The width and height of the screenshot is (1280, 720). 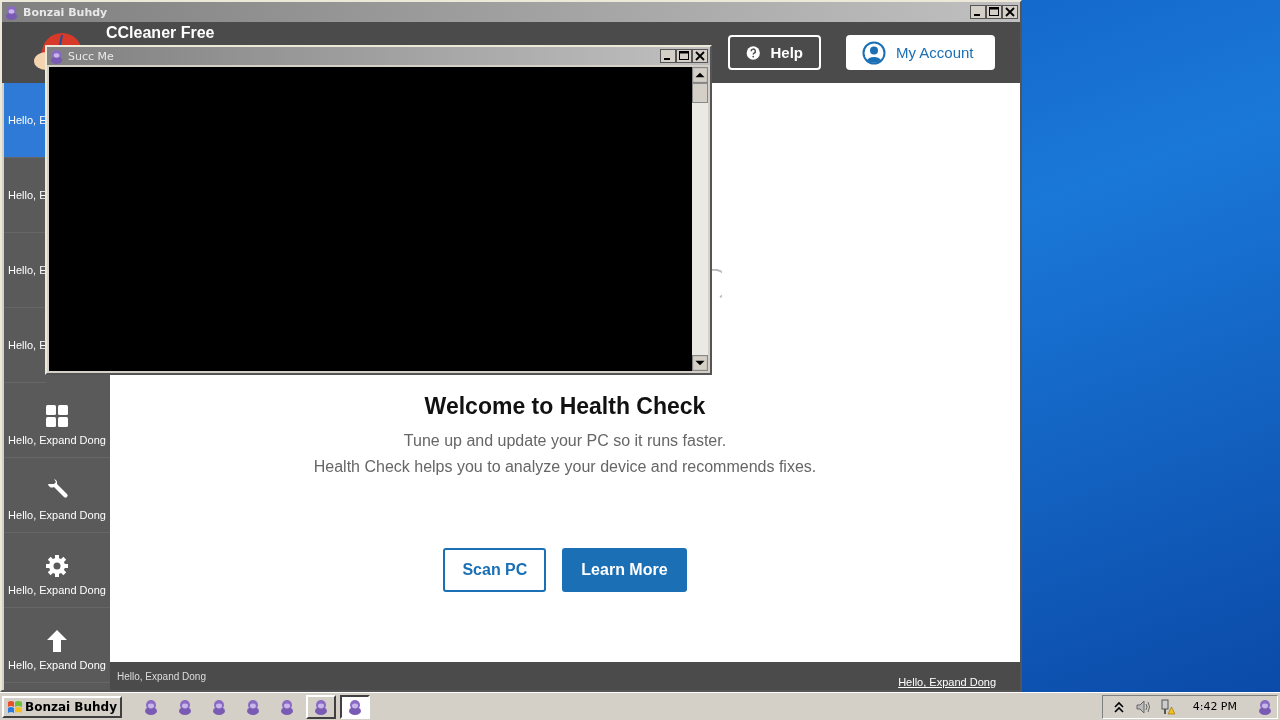 What do you see at coordinates (160, 33) in the screenshot?
I see `app-title: CCleaner Free` at bounding box center [160, 33].